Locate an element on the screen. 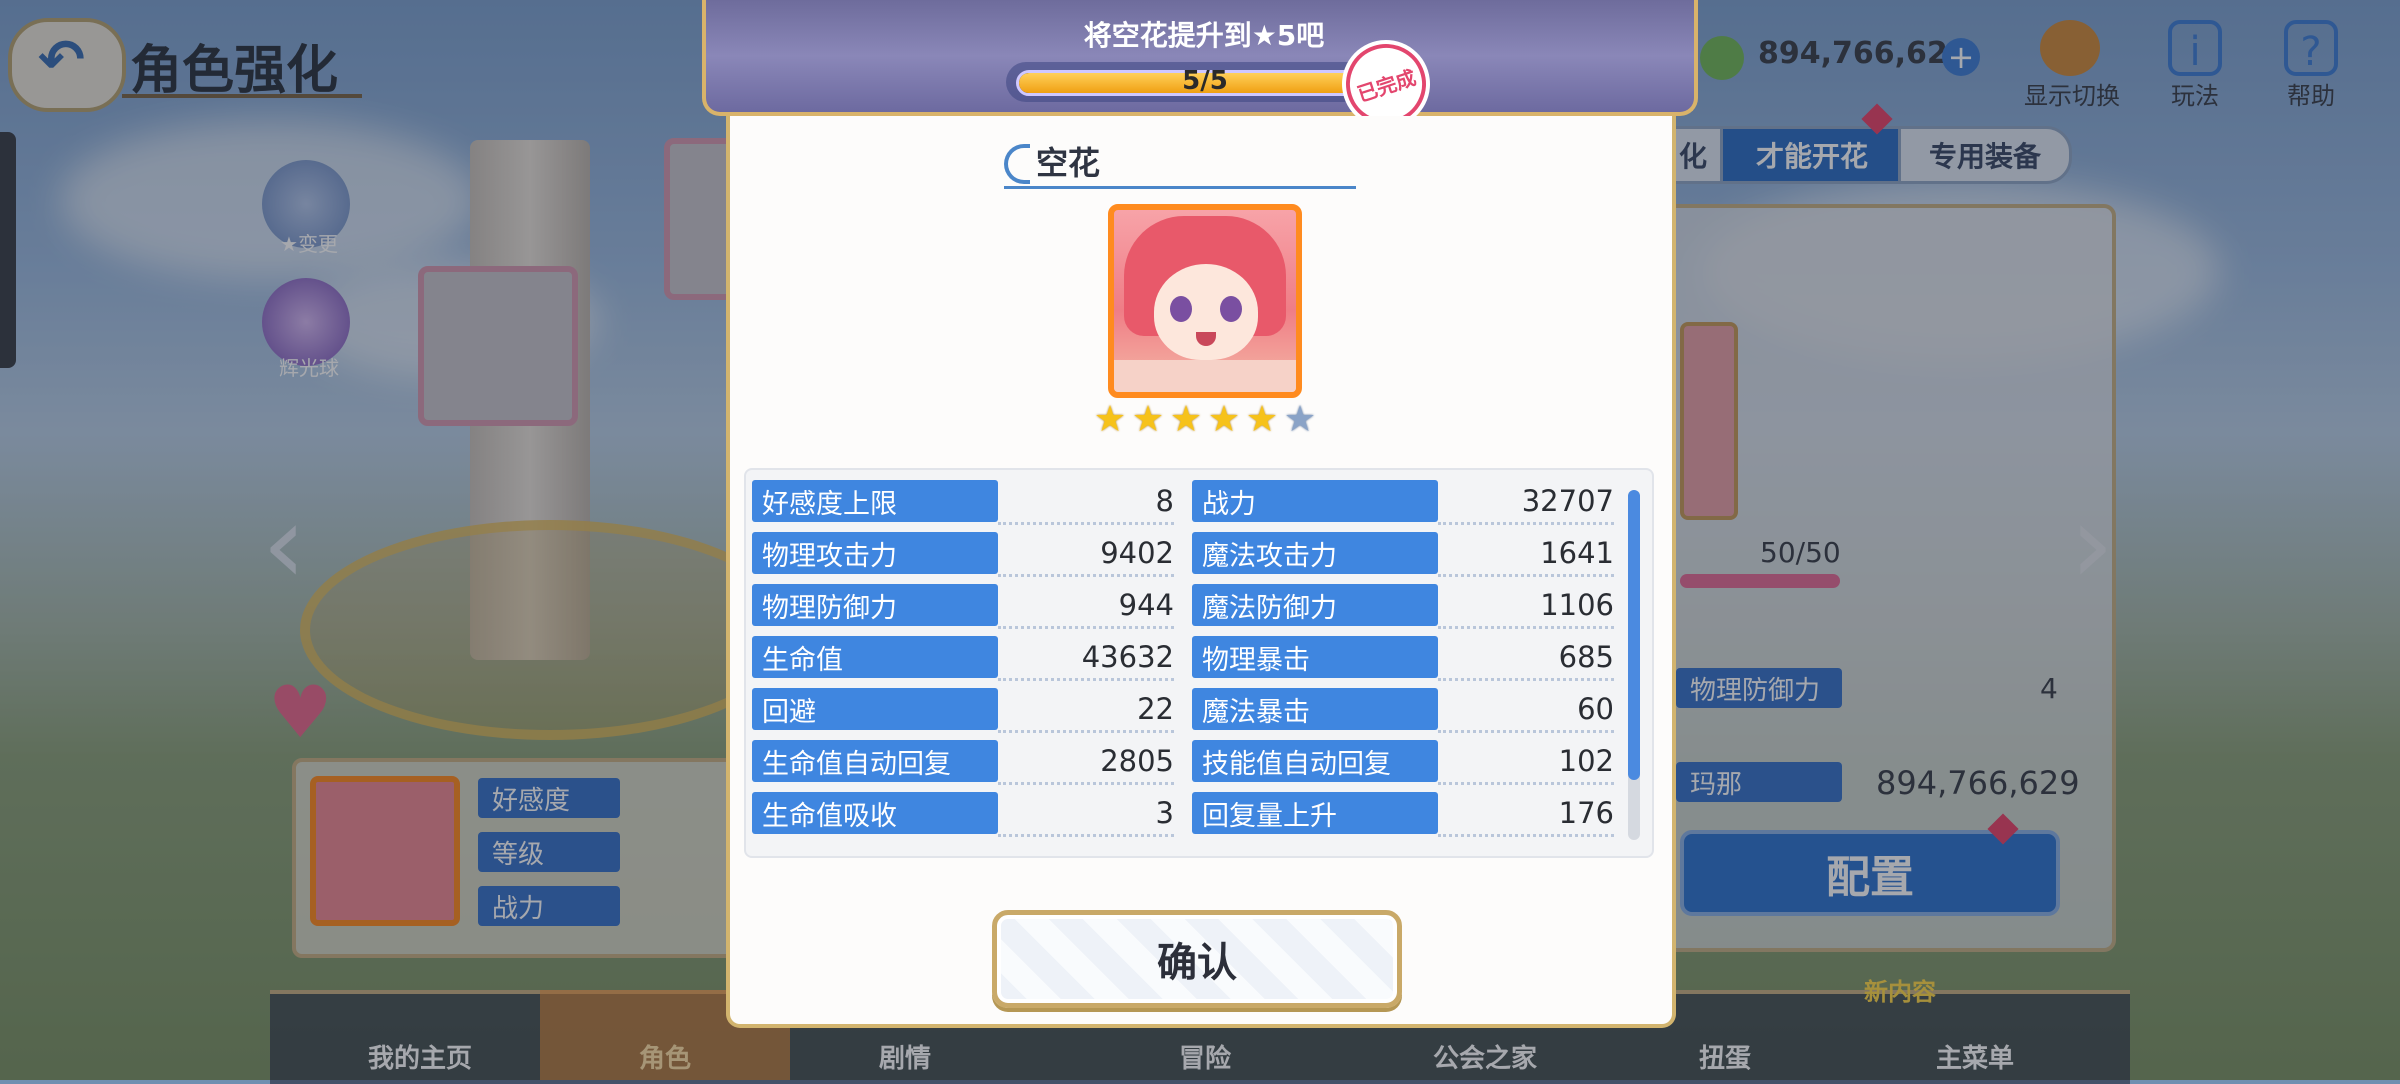 The height and width of the screenshot is (1084, 2400). character-portrait is located at coordinates (1205, 301).